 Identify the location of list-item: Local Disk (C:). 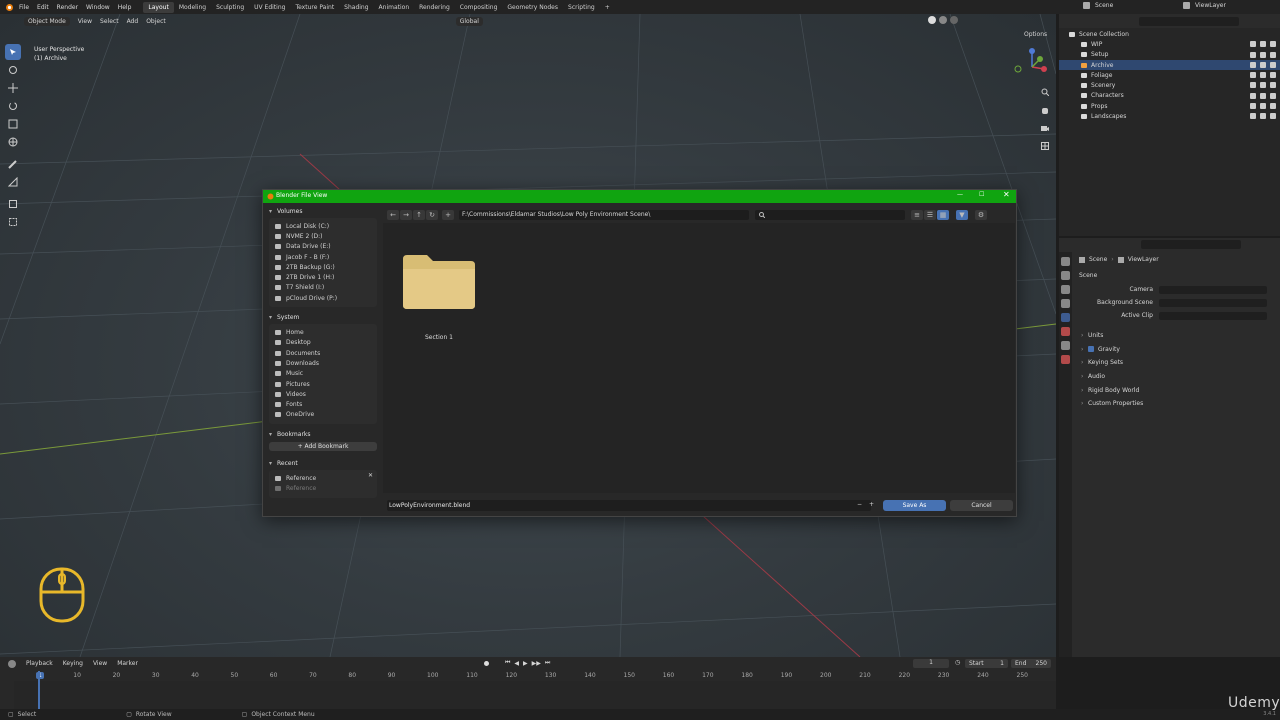
(326, 226).